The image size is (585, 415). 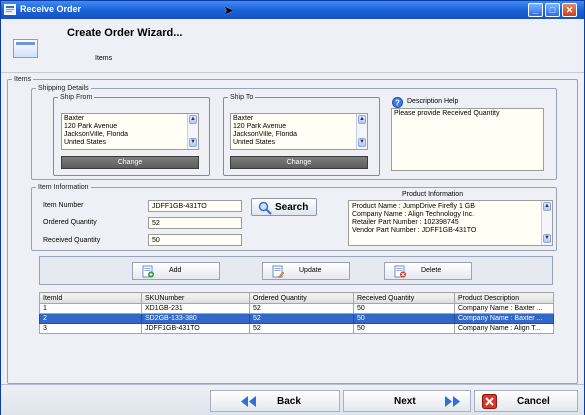 I want to click on ship-from-line: United States, so click(x=85, y=142).